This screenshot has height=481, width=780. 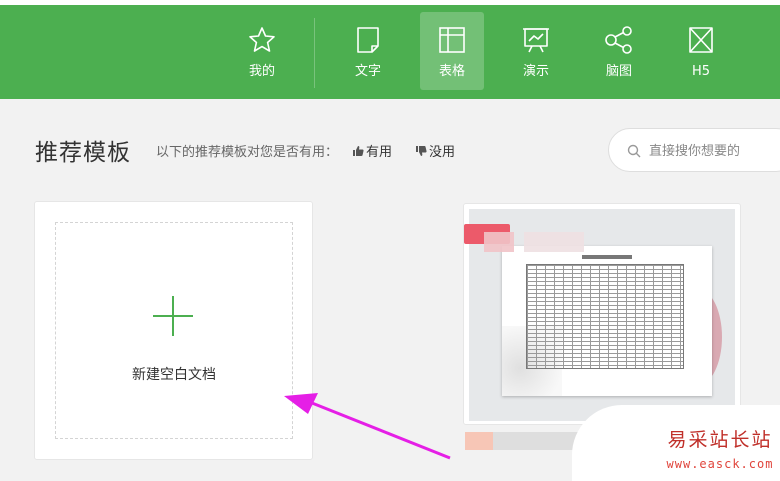 I want to click on nav-item-spreadsheet: 表格, so click(x=452, y=51).